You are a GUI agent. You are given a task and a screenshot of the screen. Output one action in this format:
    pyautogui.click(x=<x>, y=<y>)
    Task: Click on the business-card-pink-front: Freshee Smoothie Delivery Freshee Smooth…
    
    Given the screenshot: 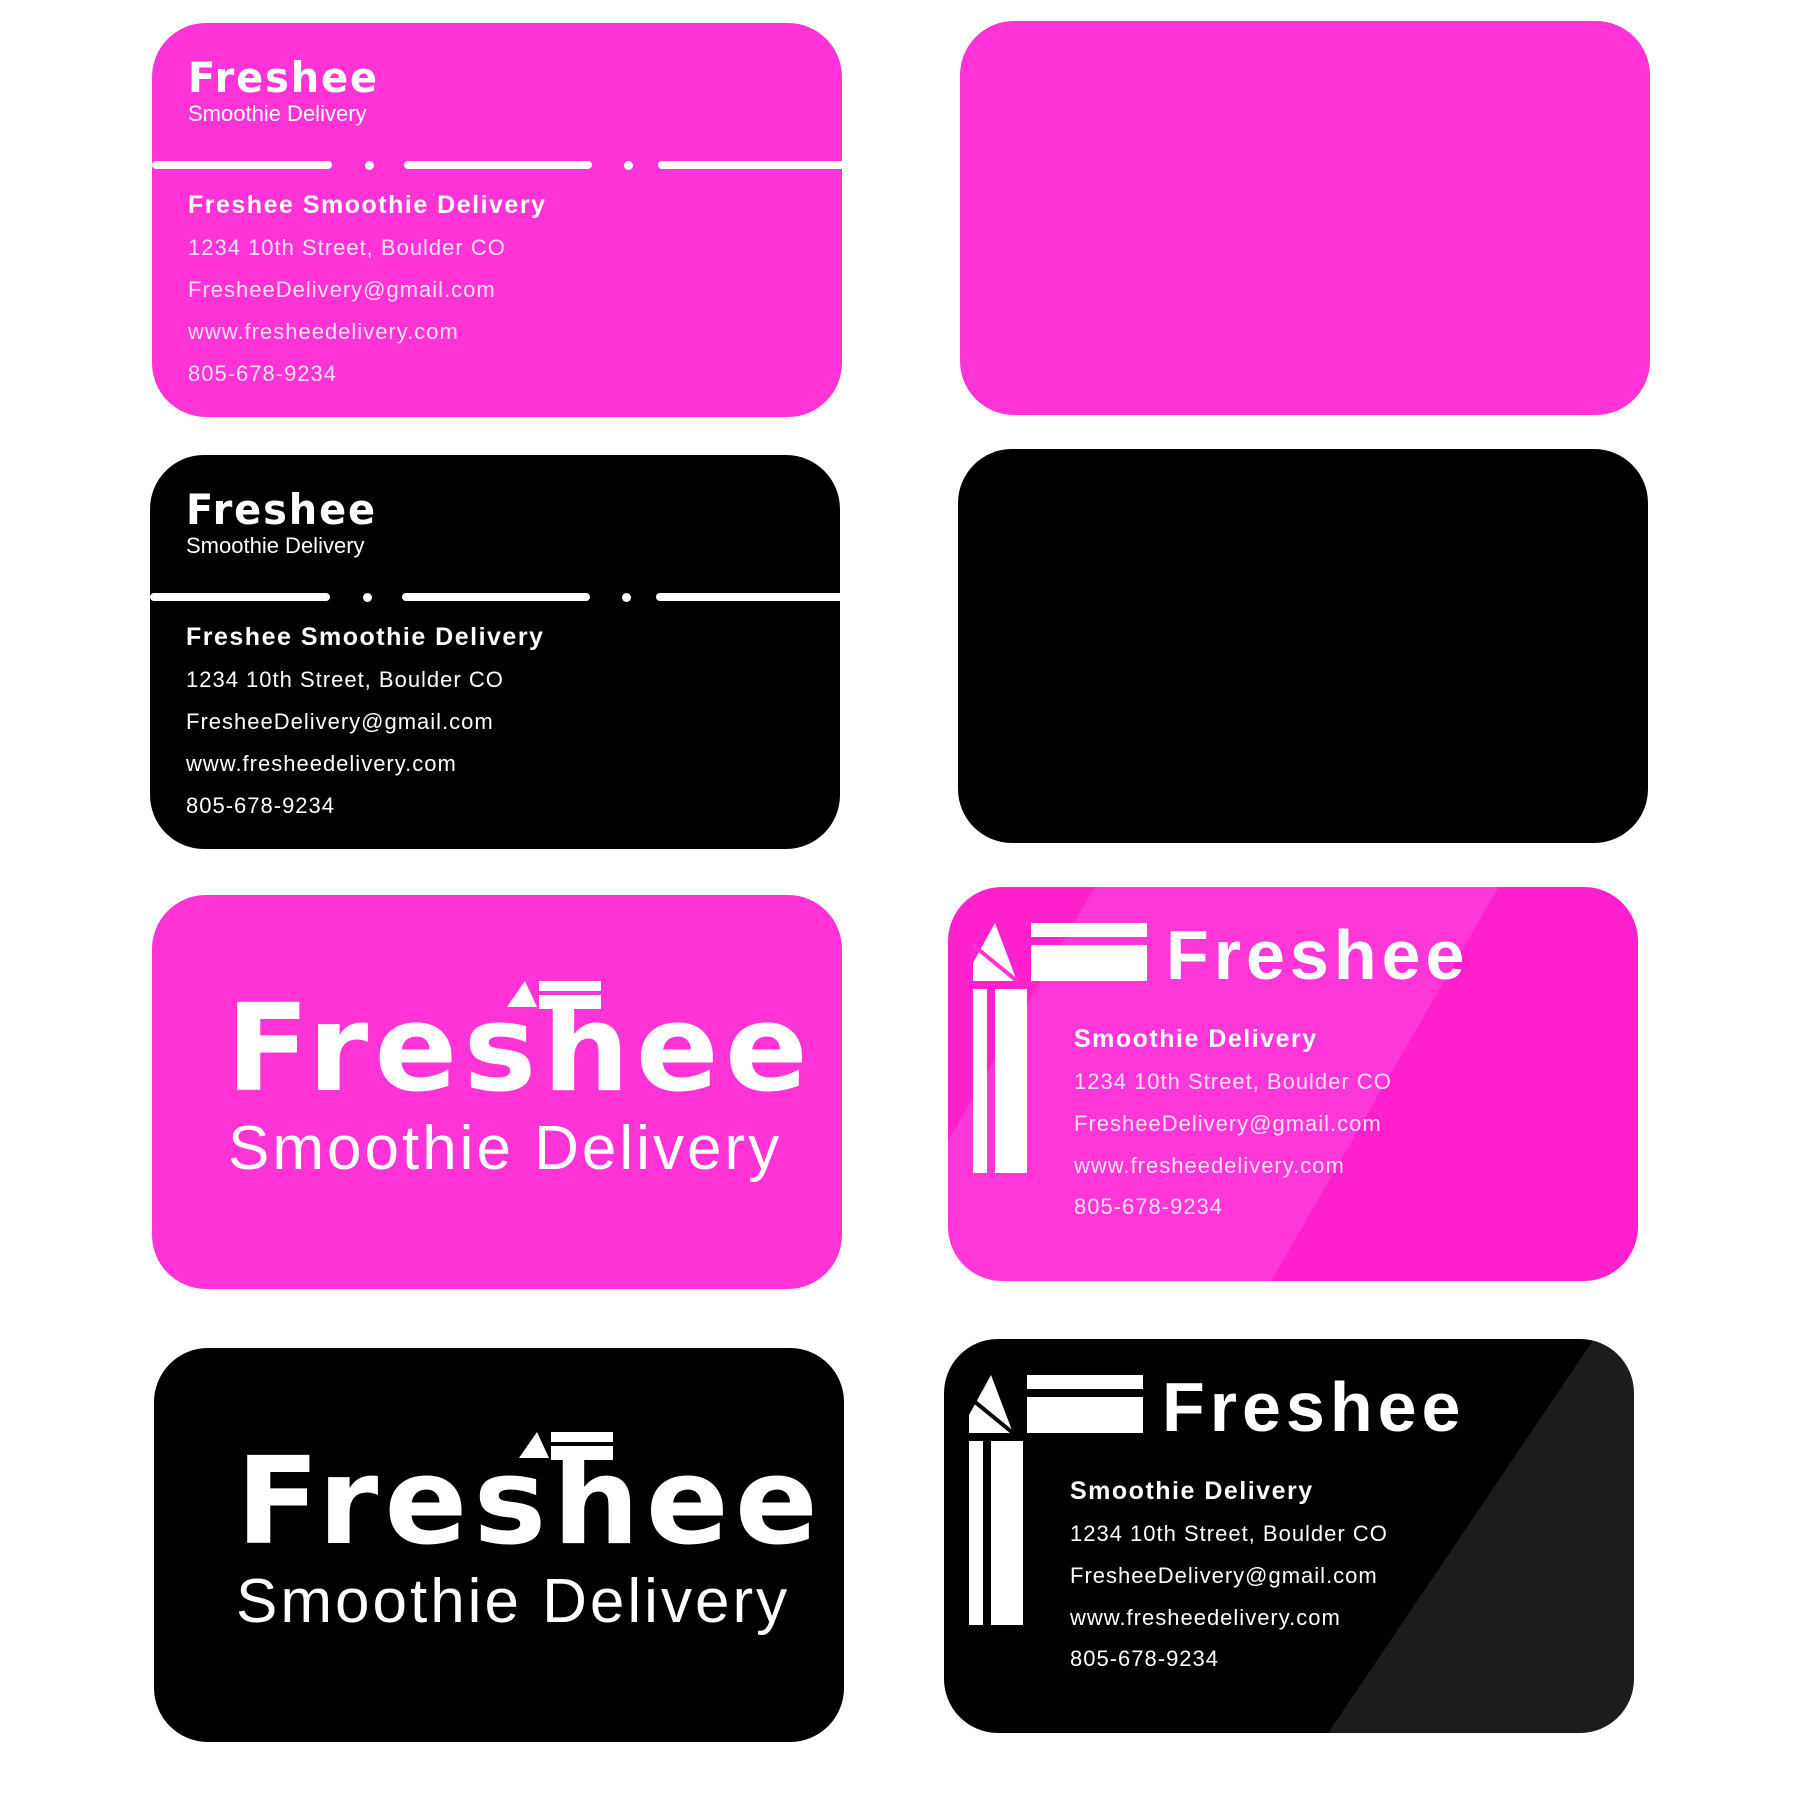 What is the action you would take?
    pyautogui.click(x=497, y=220)
    